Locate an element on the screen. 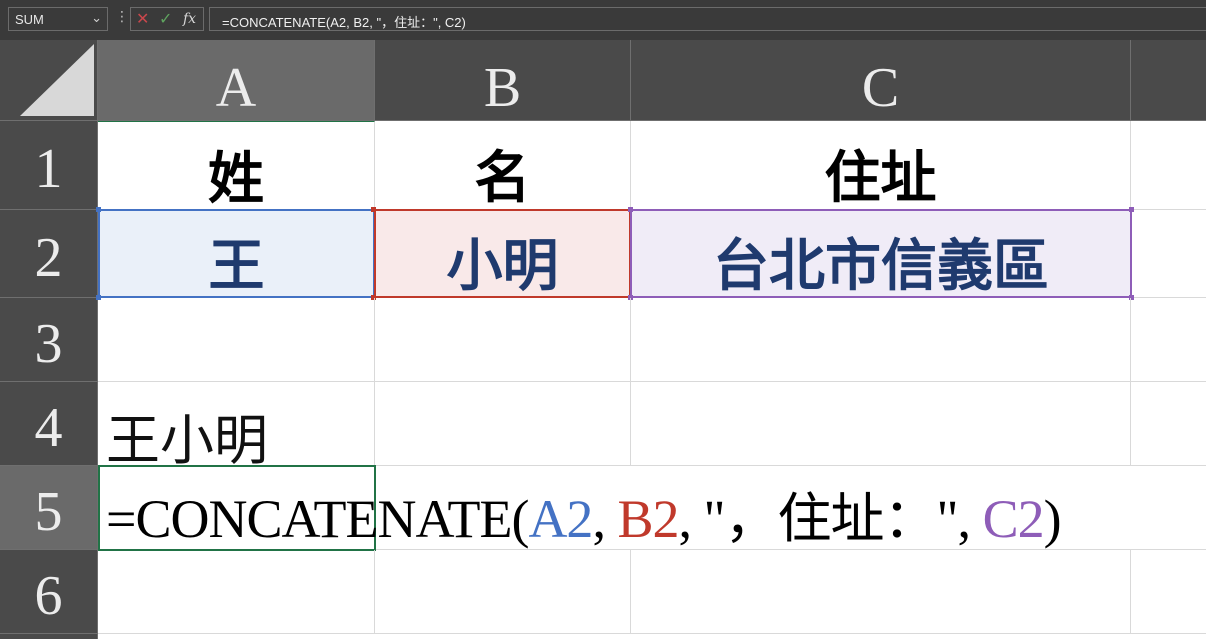  cell-d5 is located at coordinates (1168, 508).